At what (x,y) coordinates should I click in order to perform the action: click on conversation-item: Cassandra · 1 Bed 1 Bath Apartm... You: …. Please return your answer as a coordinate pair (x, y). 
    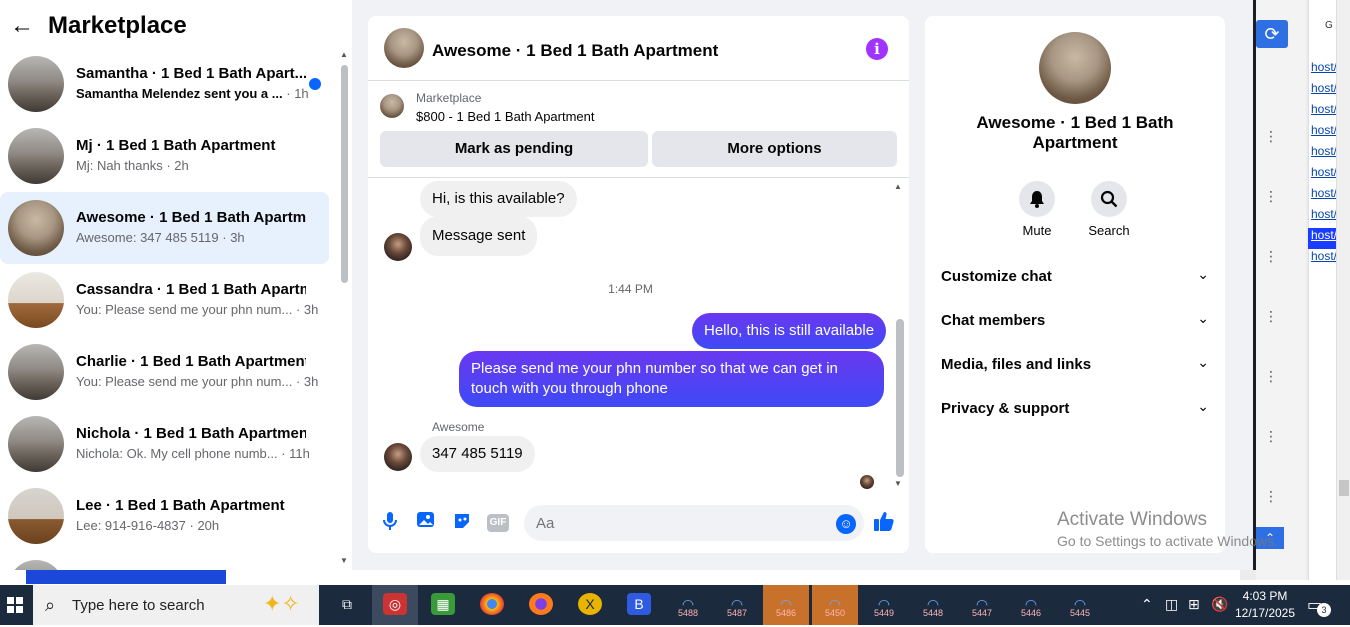
    Looking at the image, I should click on (164, 300).